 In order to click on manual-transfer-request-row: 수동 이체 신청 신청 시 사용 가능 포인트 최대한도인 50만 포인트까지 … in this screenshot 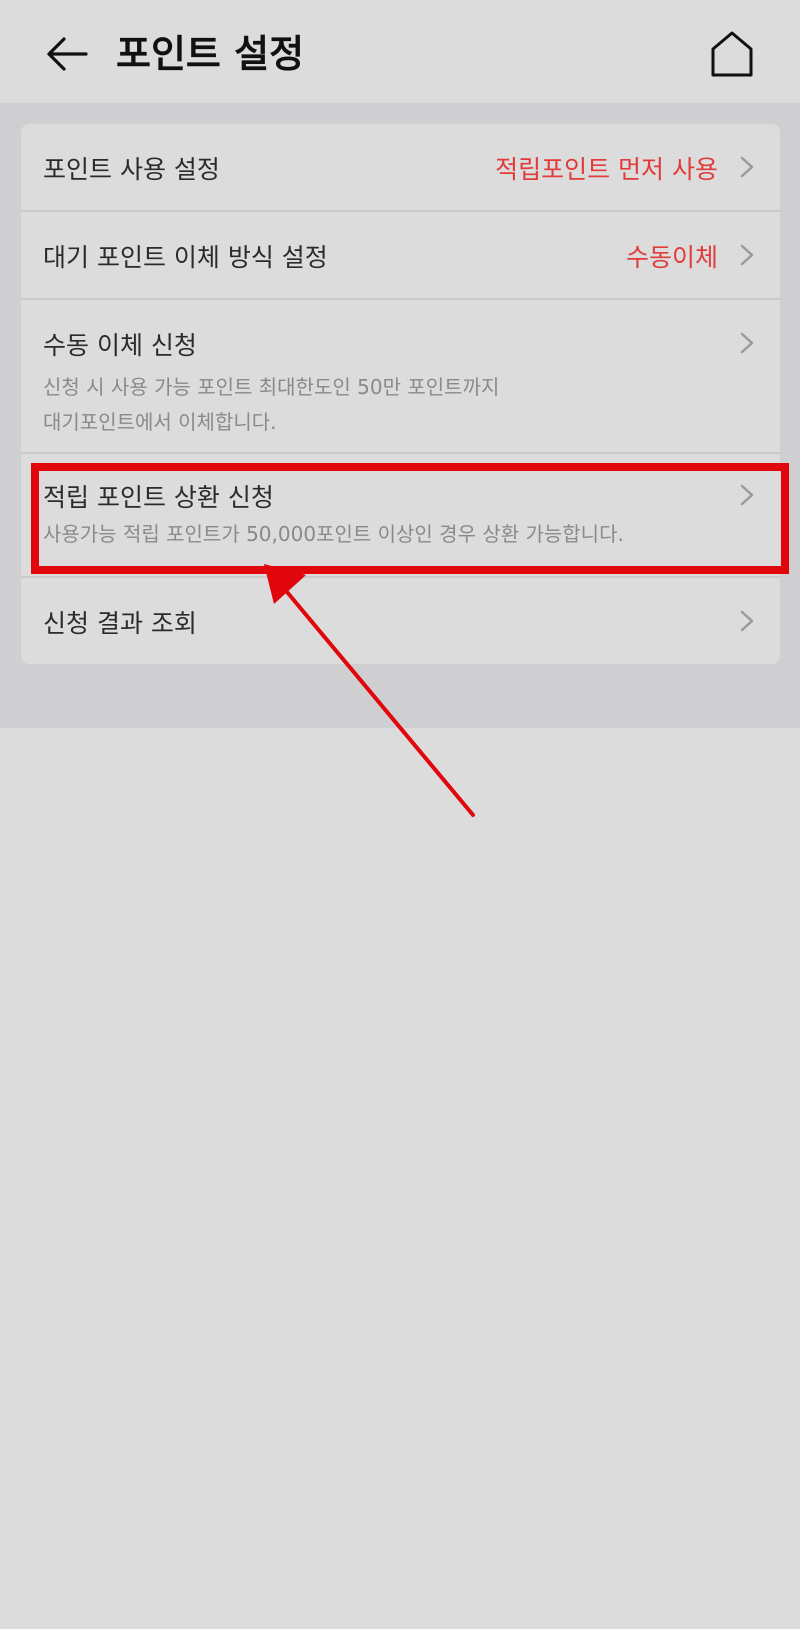, I will do `click(400, 376)`.